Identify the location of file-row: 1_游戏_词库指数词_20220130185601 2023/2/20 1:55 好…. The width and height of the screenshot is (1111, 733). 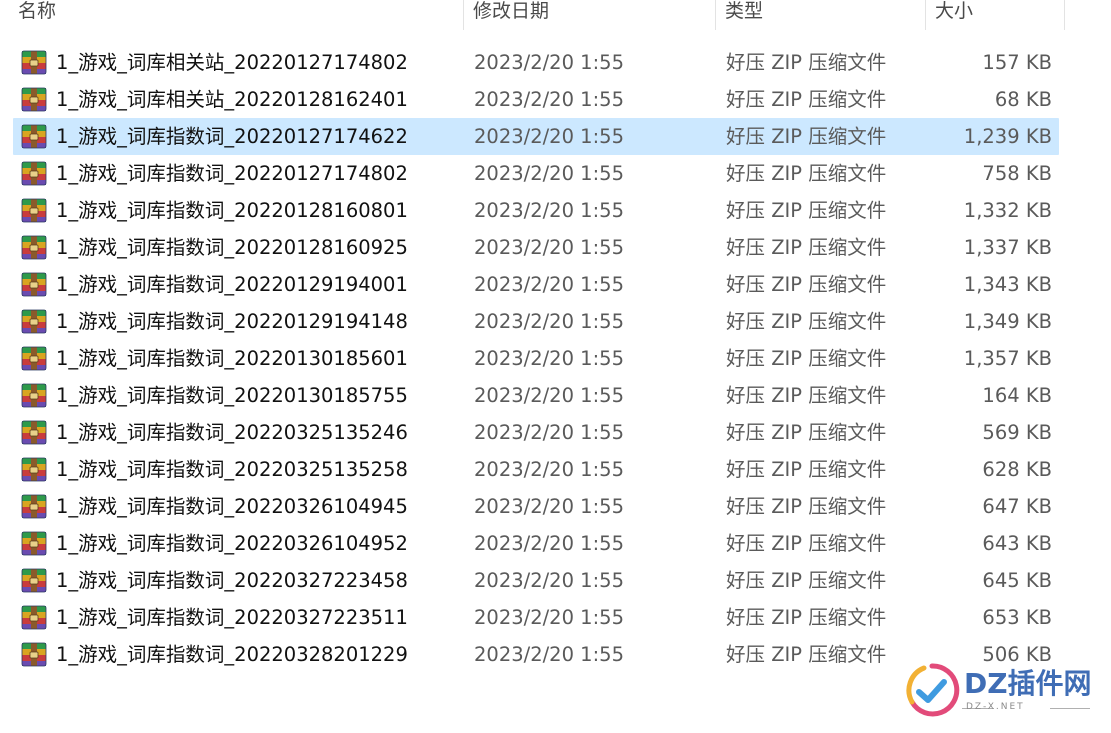
(555, 358).